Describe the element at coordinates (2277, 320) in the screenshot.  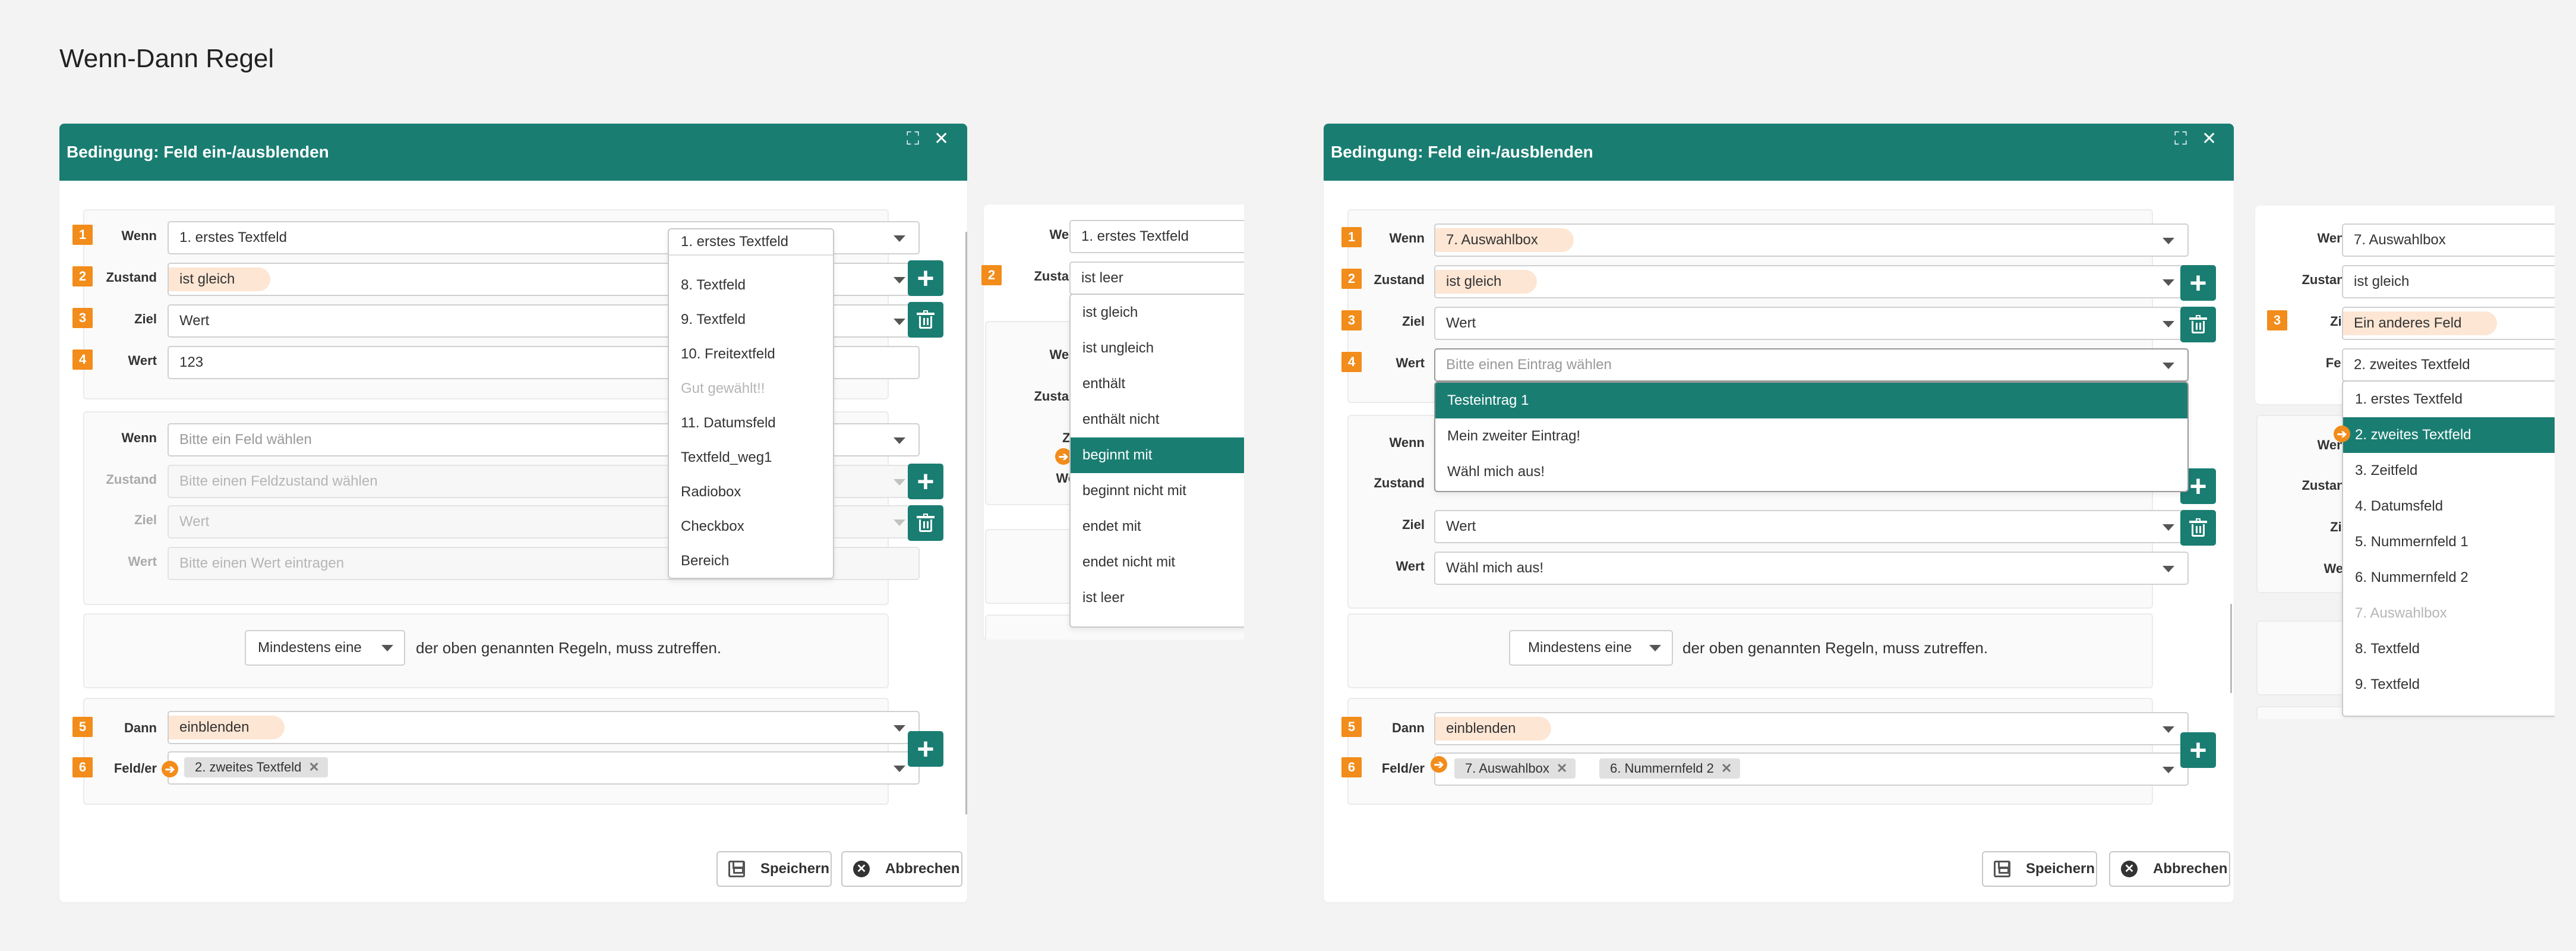
I see `badge-3: 3` at that location.